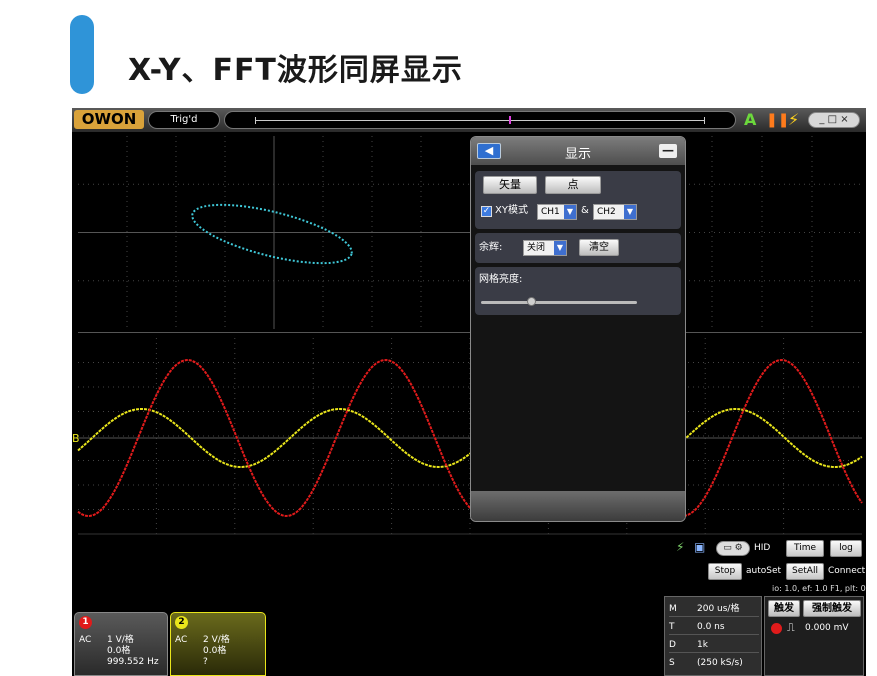 The width and height of the screenshot is (877, 676). Describe the element at coordinates (680, 547) in the screenshot. I see `probe-icon: ⚡` at that location.